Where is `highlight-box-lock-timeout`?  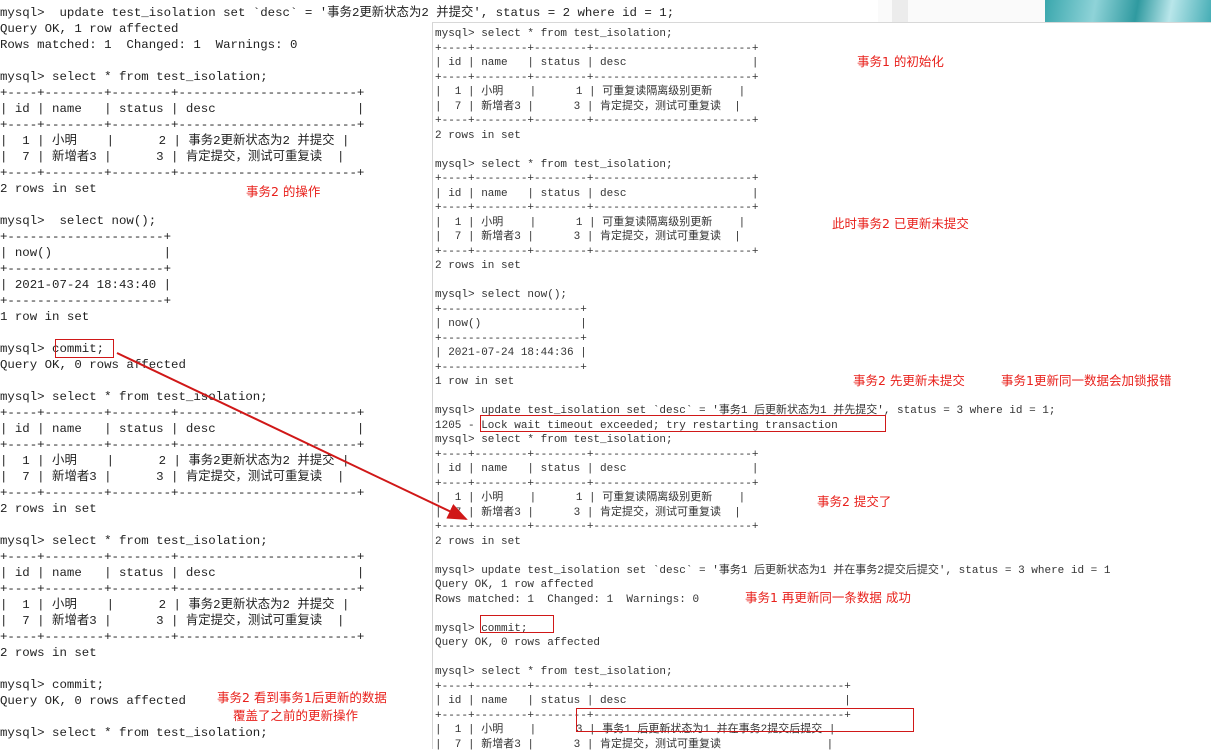 highlight-box-lock-timeout is located at coordinates (683, 423).